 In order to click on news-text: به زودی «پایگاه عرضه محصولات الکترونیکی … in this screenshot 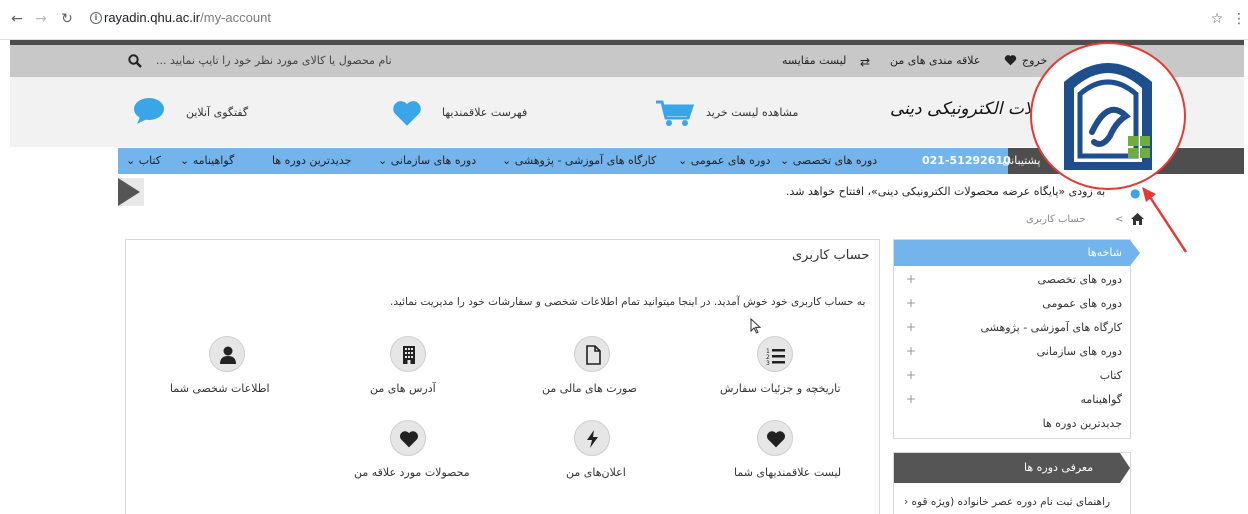, I will do `click(946, 191)`.